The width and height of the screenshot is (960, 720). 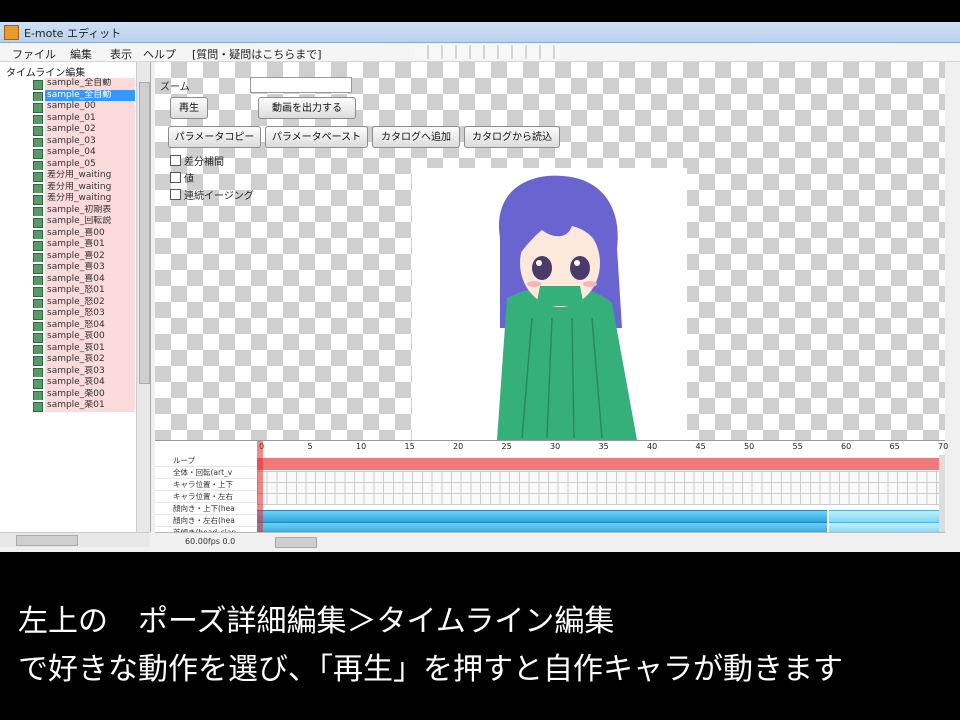 What do you see at coordinates (206, 485) in the screenshot?
I see `timeline-track-label: キャラ位置・上下` at bounding box center [206, 485].